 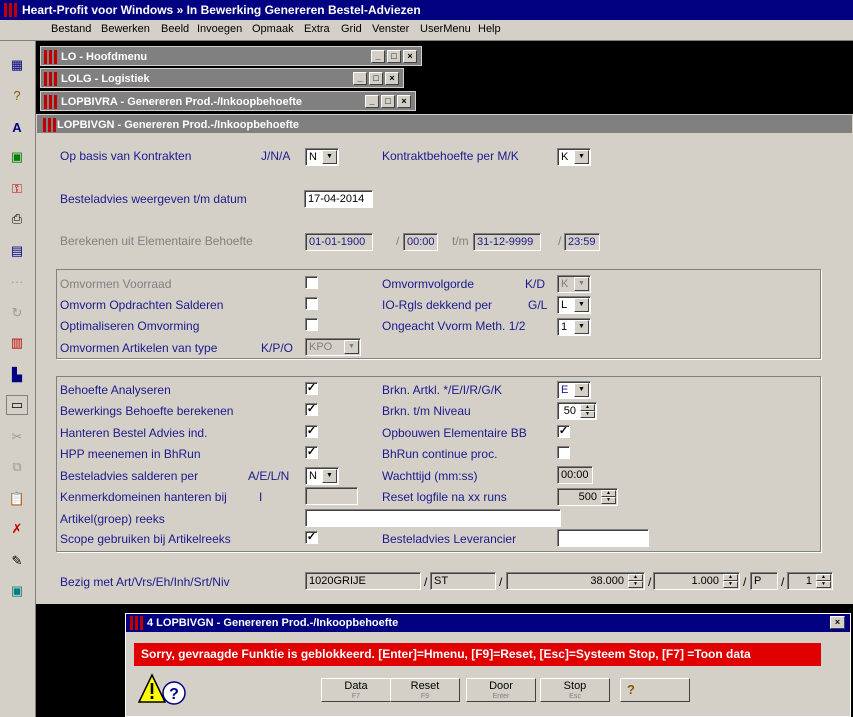 I want to click on monitor-icon: ▣, so click(x=17, y=591).